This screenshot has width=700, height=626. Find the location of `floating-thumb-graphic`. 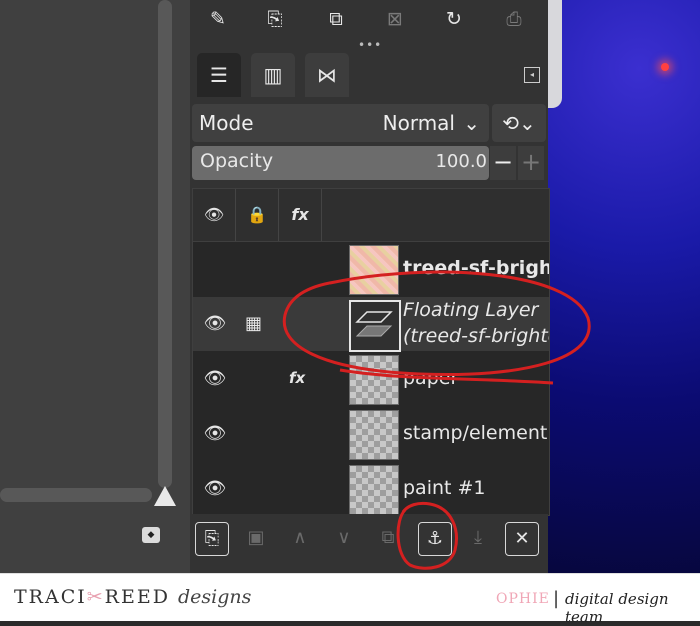

floating-thumb-graphic is located at coordinates (374, 324).